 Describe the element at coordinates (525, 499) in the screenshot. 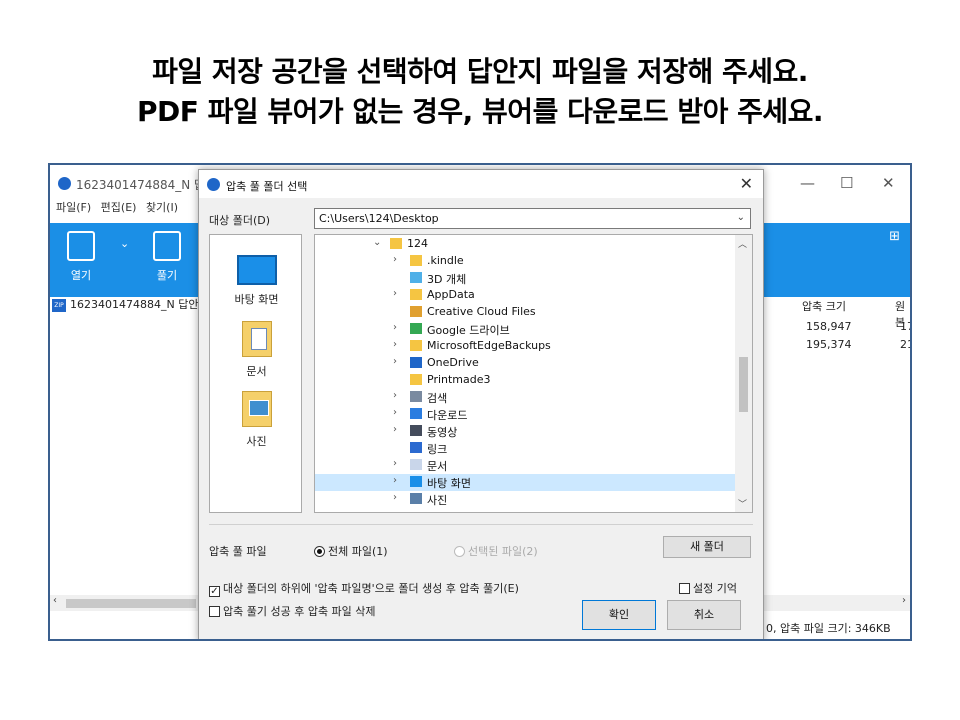

I see `tree-item: › 사진` at that location.